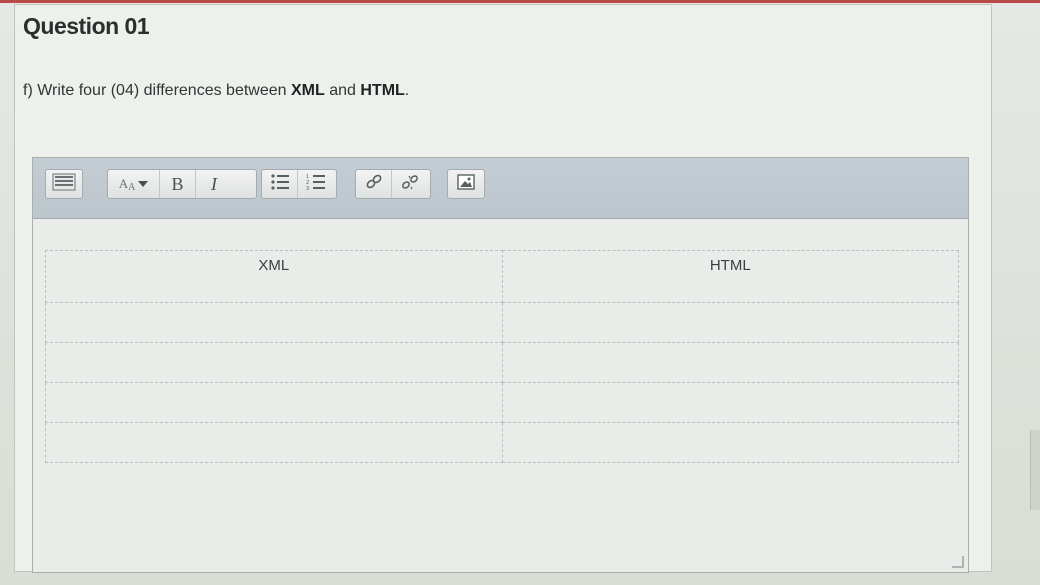  I want to click on unlink-icon, so click(410, 184).